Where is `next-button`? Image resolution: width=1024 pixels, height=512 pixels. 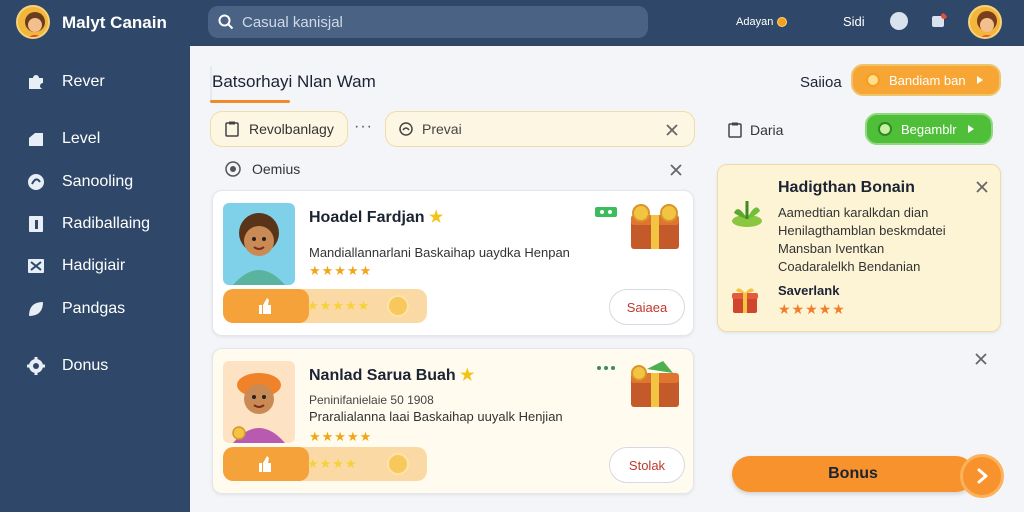
next-button is located at coordinates (982, 476).